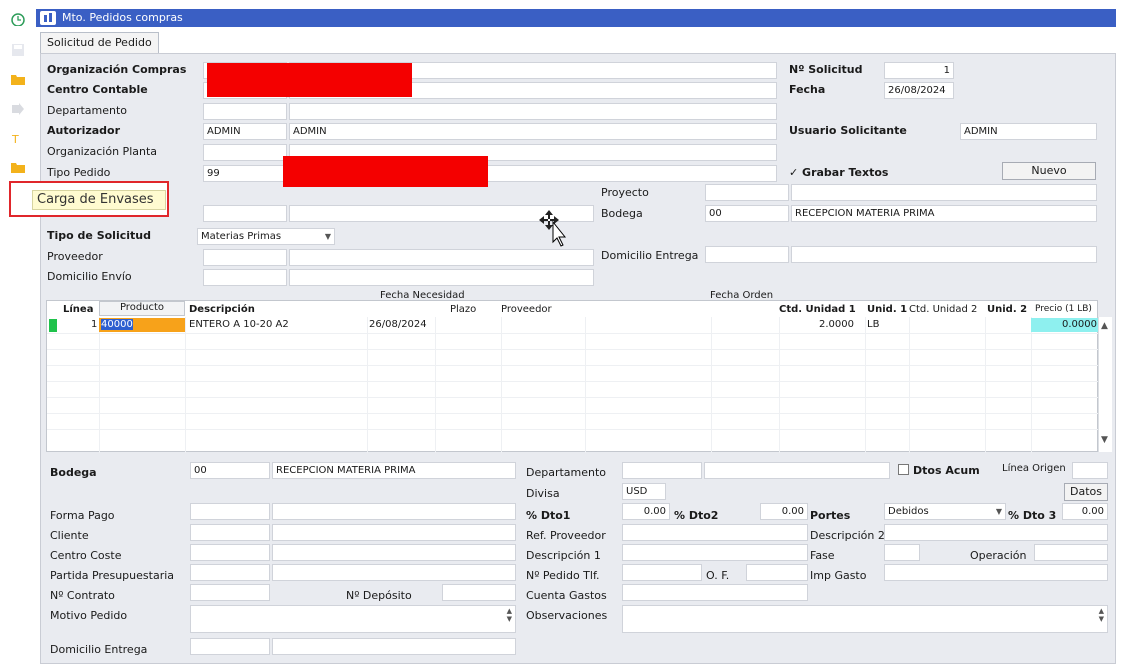  What do you see at coordinates (1086, 492) in the screenshot?
I see `datos-button: Datos` at bounding box center [1086, 492].